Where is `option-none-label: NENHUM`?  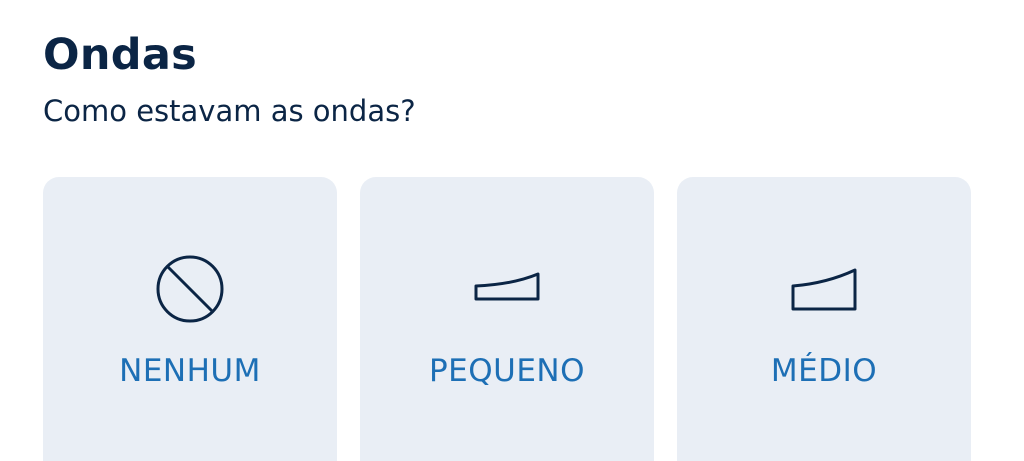 option-none-label: NENHUM is located at coordinates (190, 371).